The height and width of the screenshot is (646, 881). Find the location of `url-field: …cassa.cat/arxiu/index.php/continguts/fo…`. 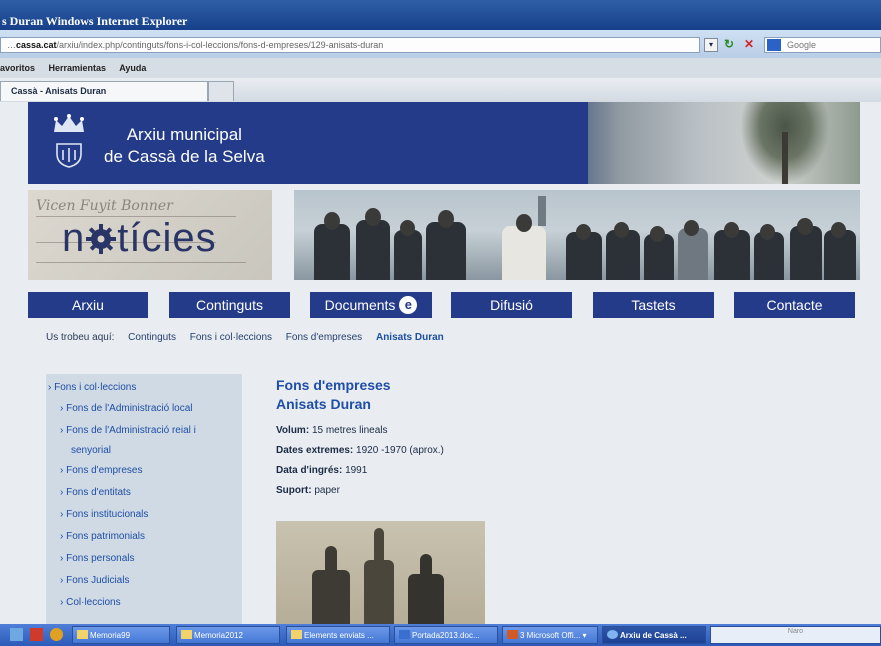

url-field: …cassa.cat/arxiu/index.php/continguts/fo… is located at coordinates (350, 45).